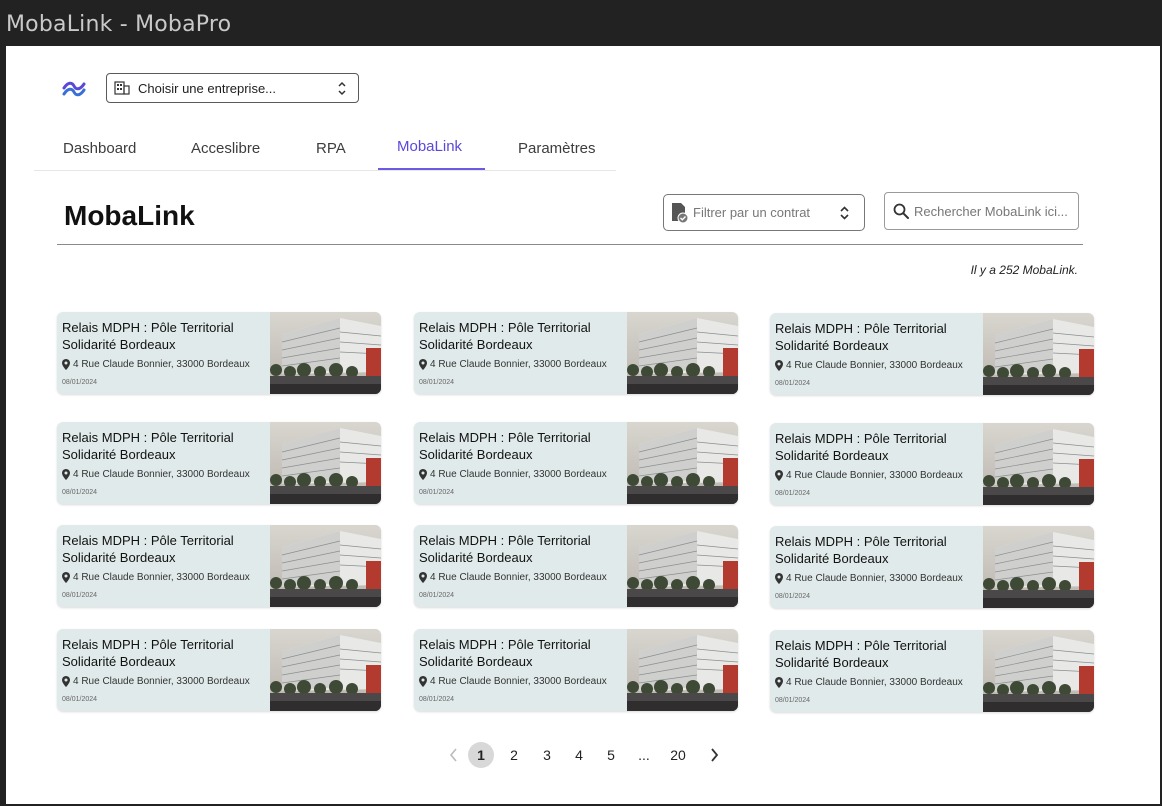 The image size is (1162, 806). I want to click on pagination-prev-button, so click(454, 755).